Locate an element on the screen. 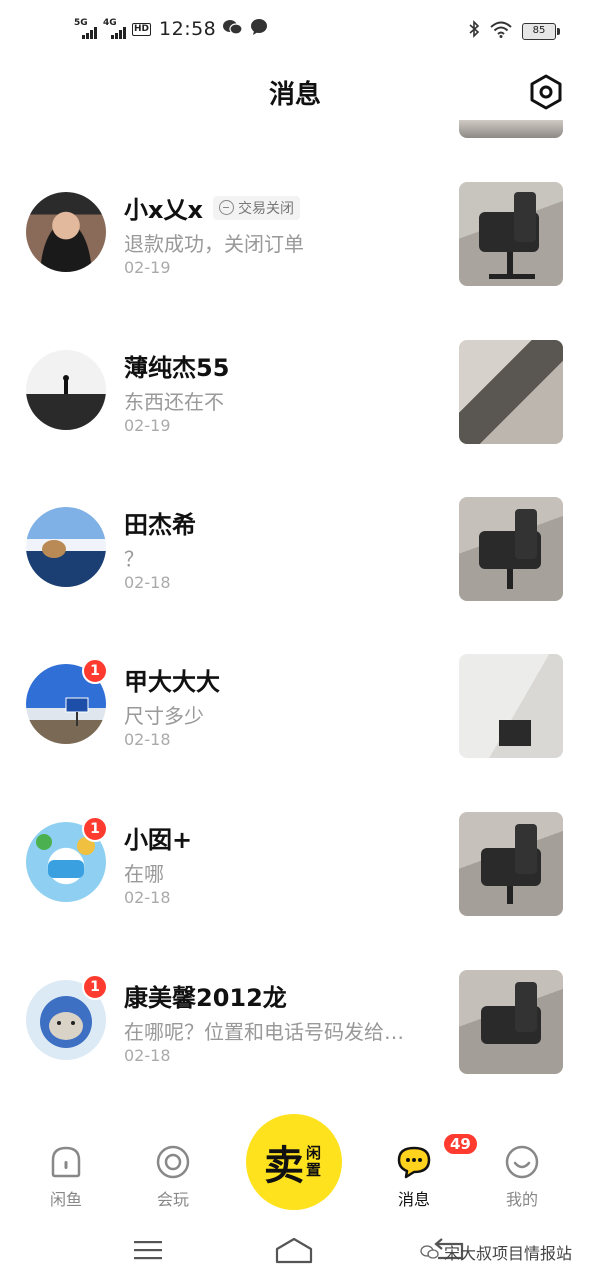 This screenshot has width=590, height=1280. sell-button: 卖 闲置 is located at coordinates (294, 1162).